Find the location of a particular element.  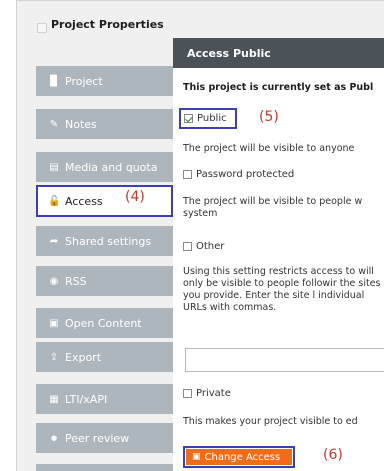

other-label: Other is located at coordinates (210, 246).